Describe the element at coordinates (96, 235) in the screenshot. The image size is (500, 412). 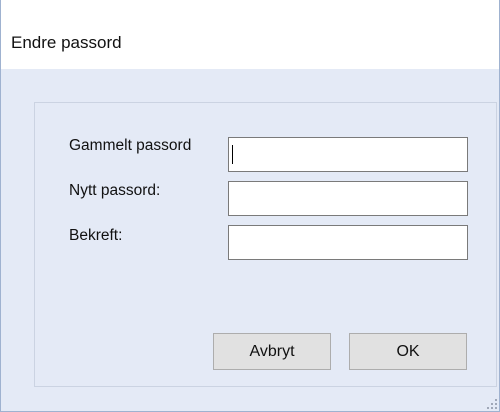
I see `confirm-password-label: Bekreft:` at that location.